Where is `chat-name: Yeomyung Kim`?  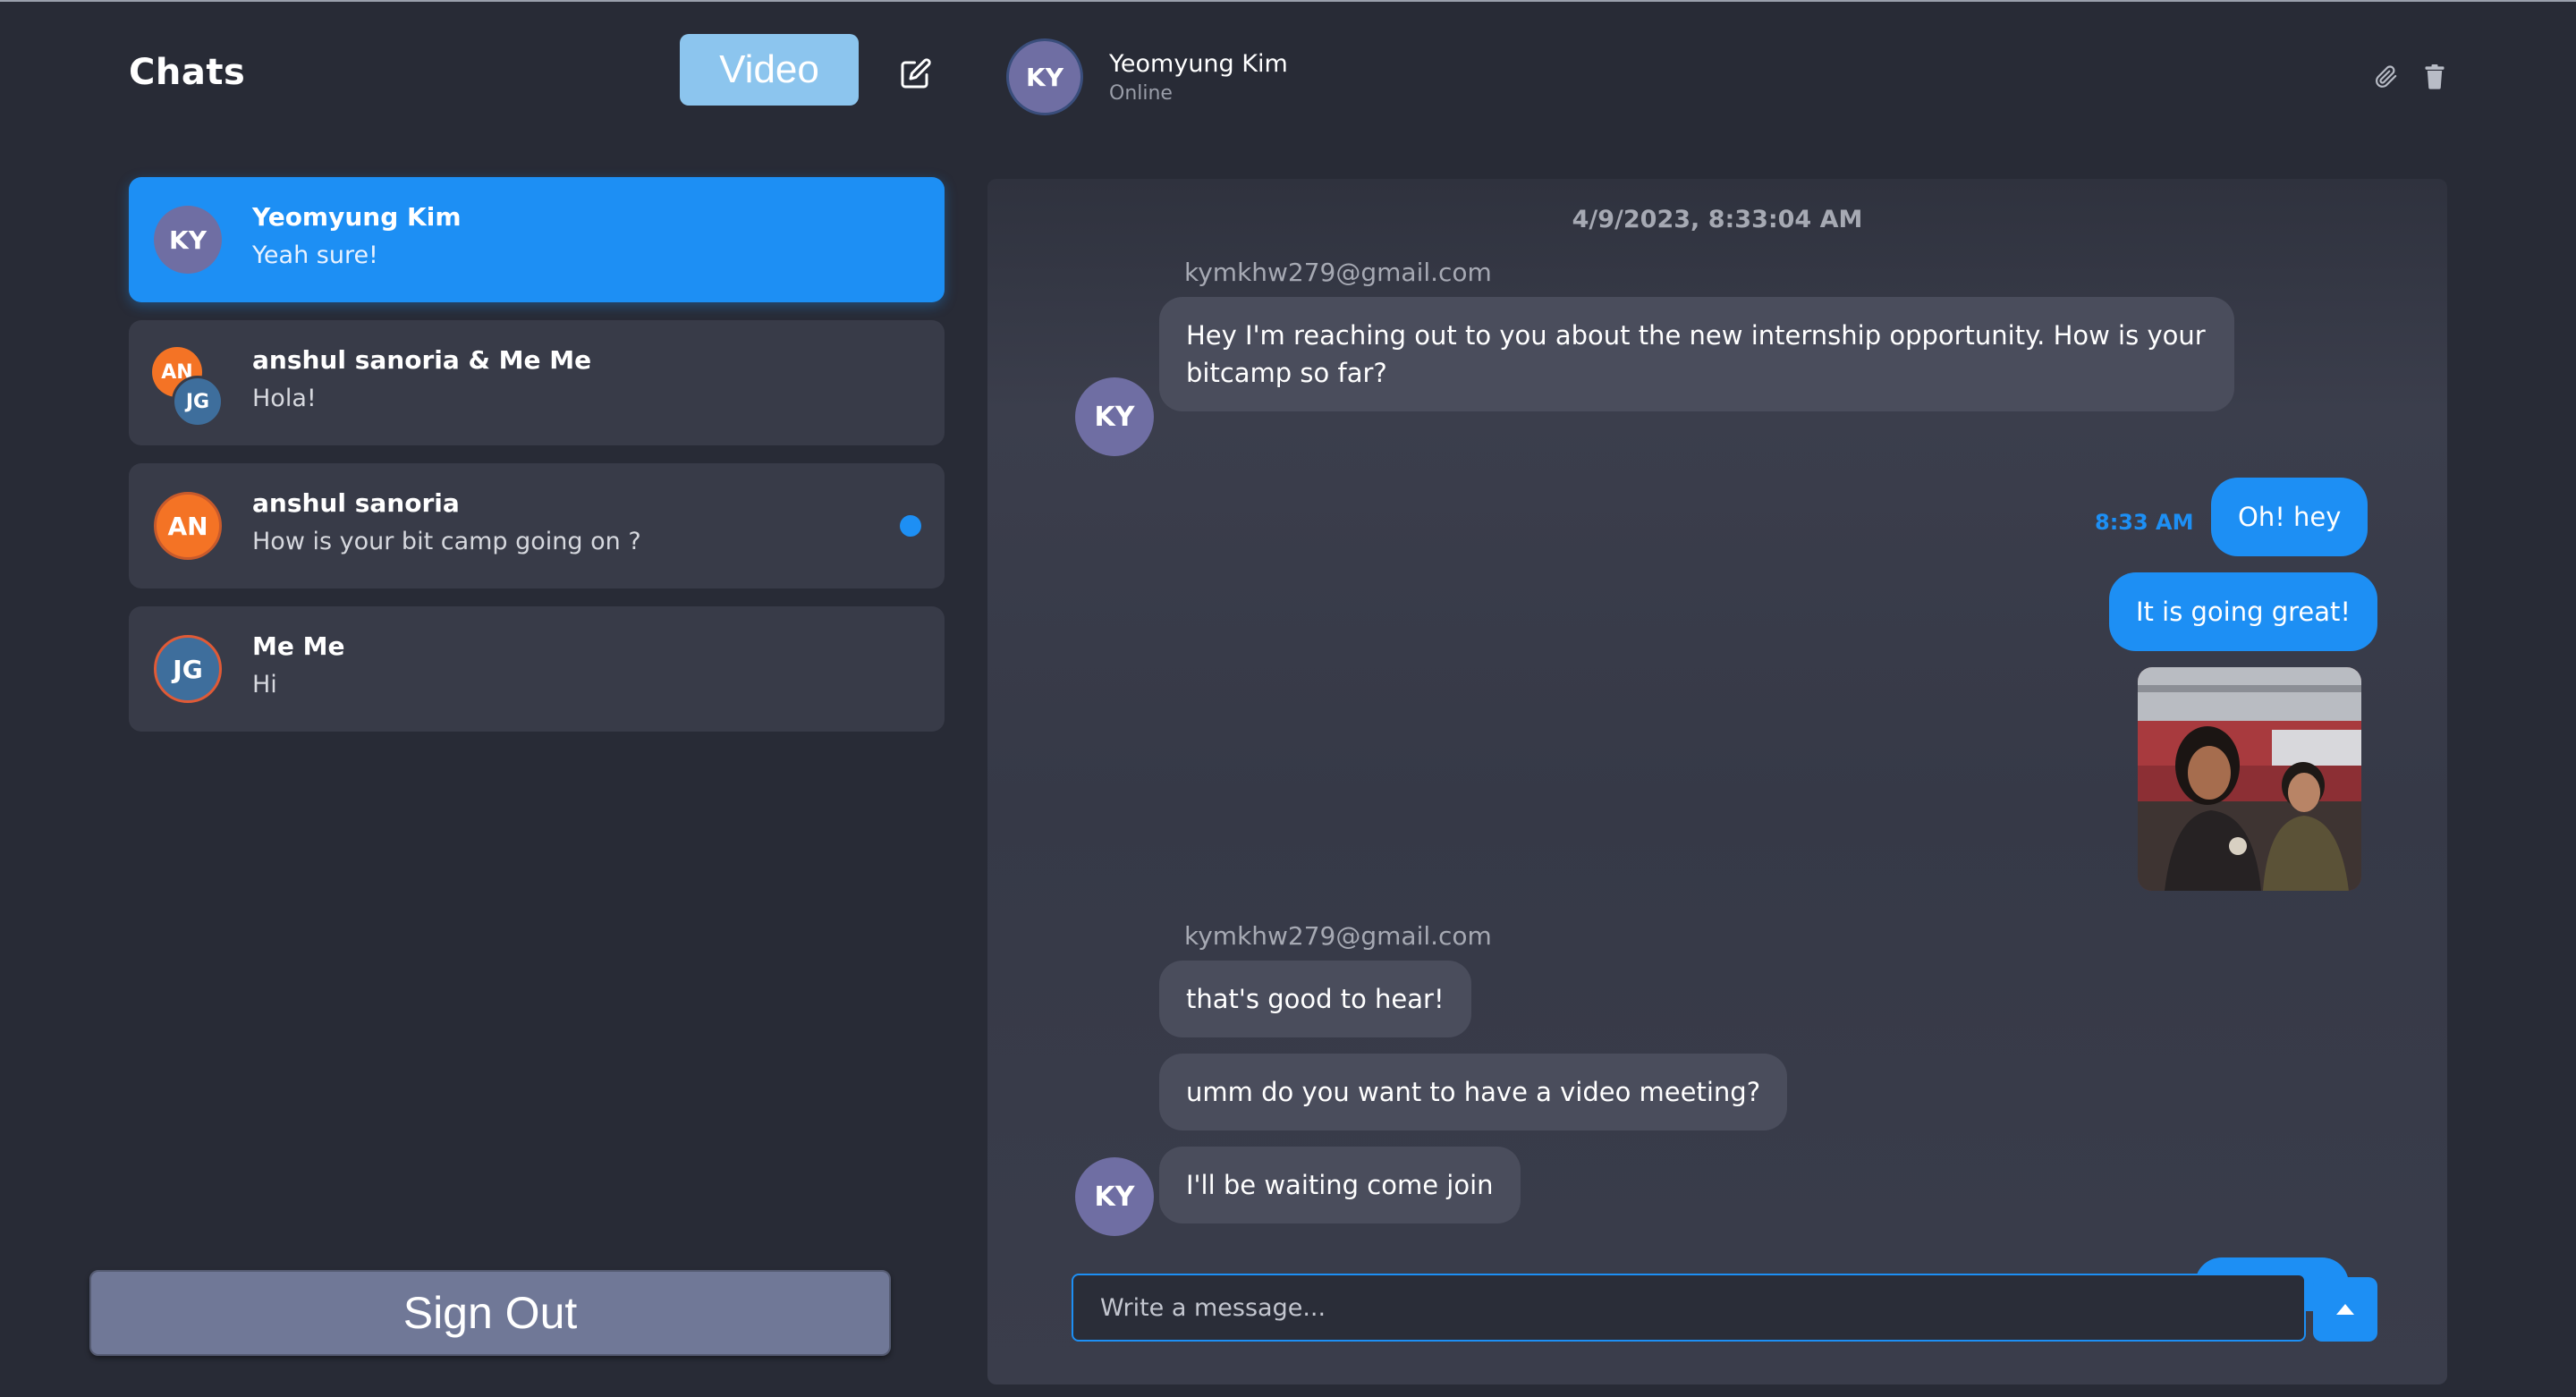
chat-name: Yeomyung Kim is located at coordinates (357, 217).